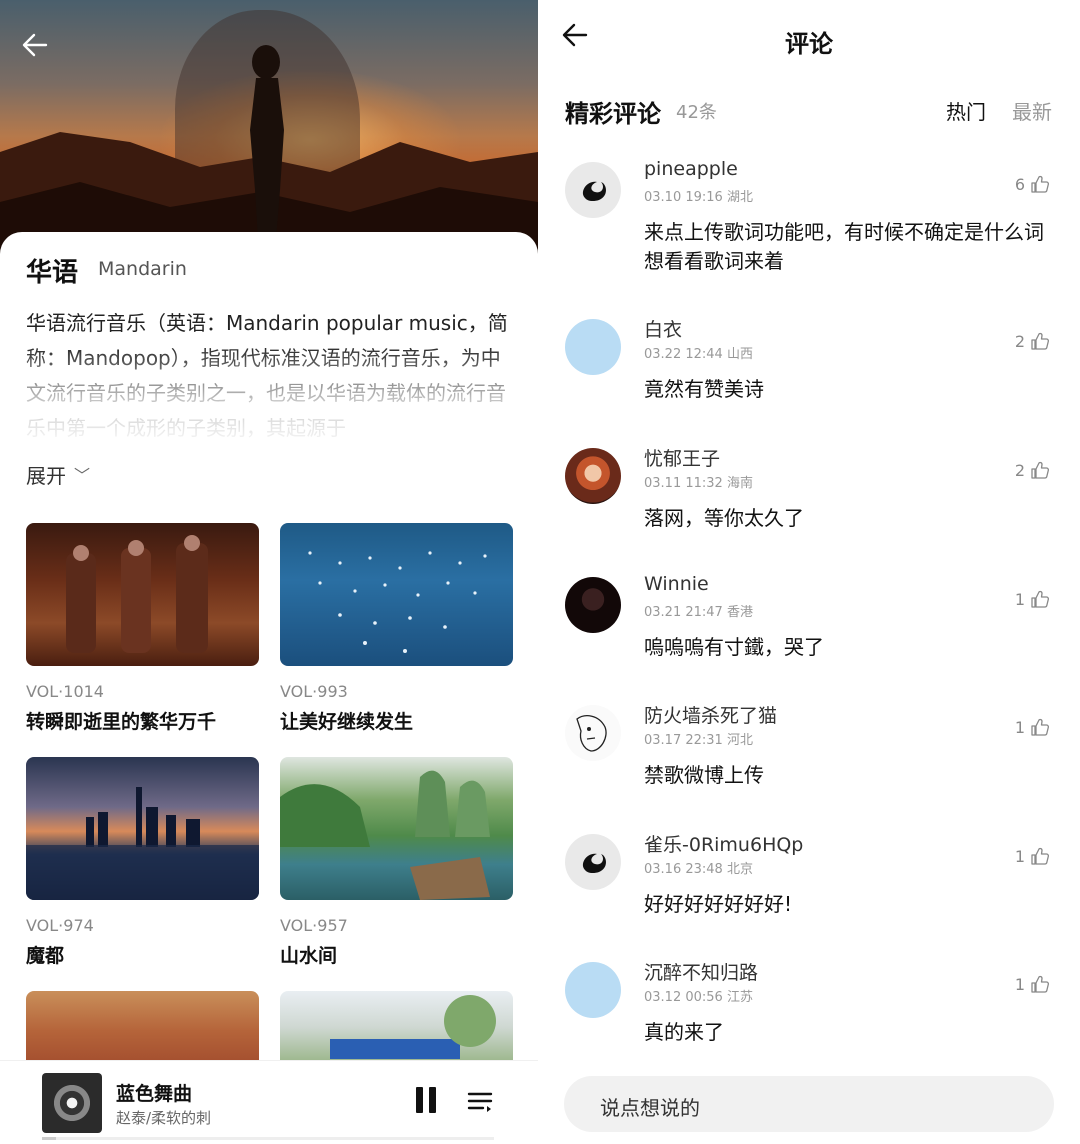 Image resolution: width=1080 pixels, height=1144 pixels. What do you see at coordinates (60, 925) in the screenshot?
I see `playlist-vol: VOL·974` at bounding box center [60, 925].